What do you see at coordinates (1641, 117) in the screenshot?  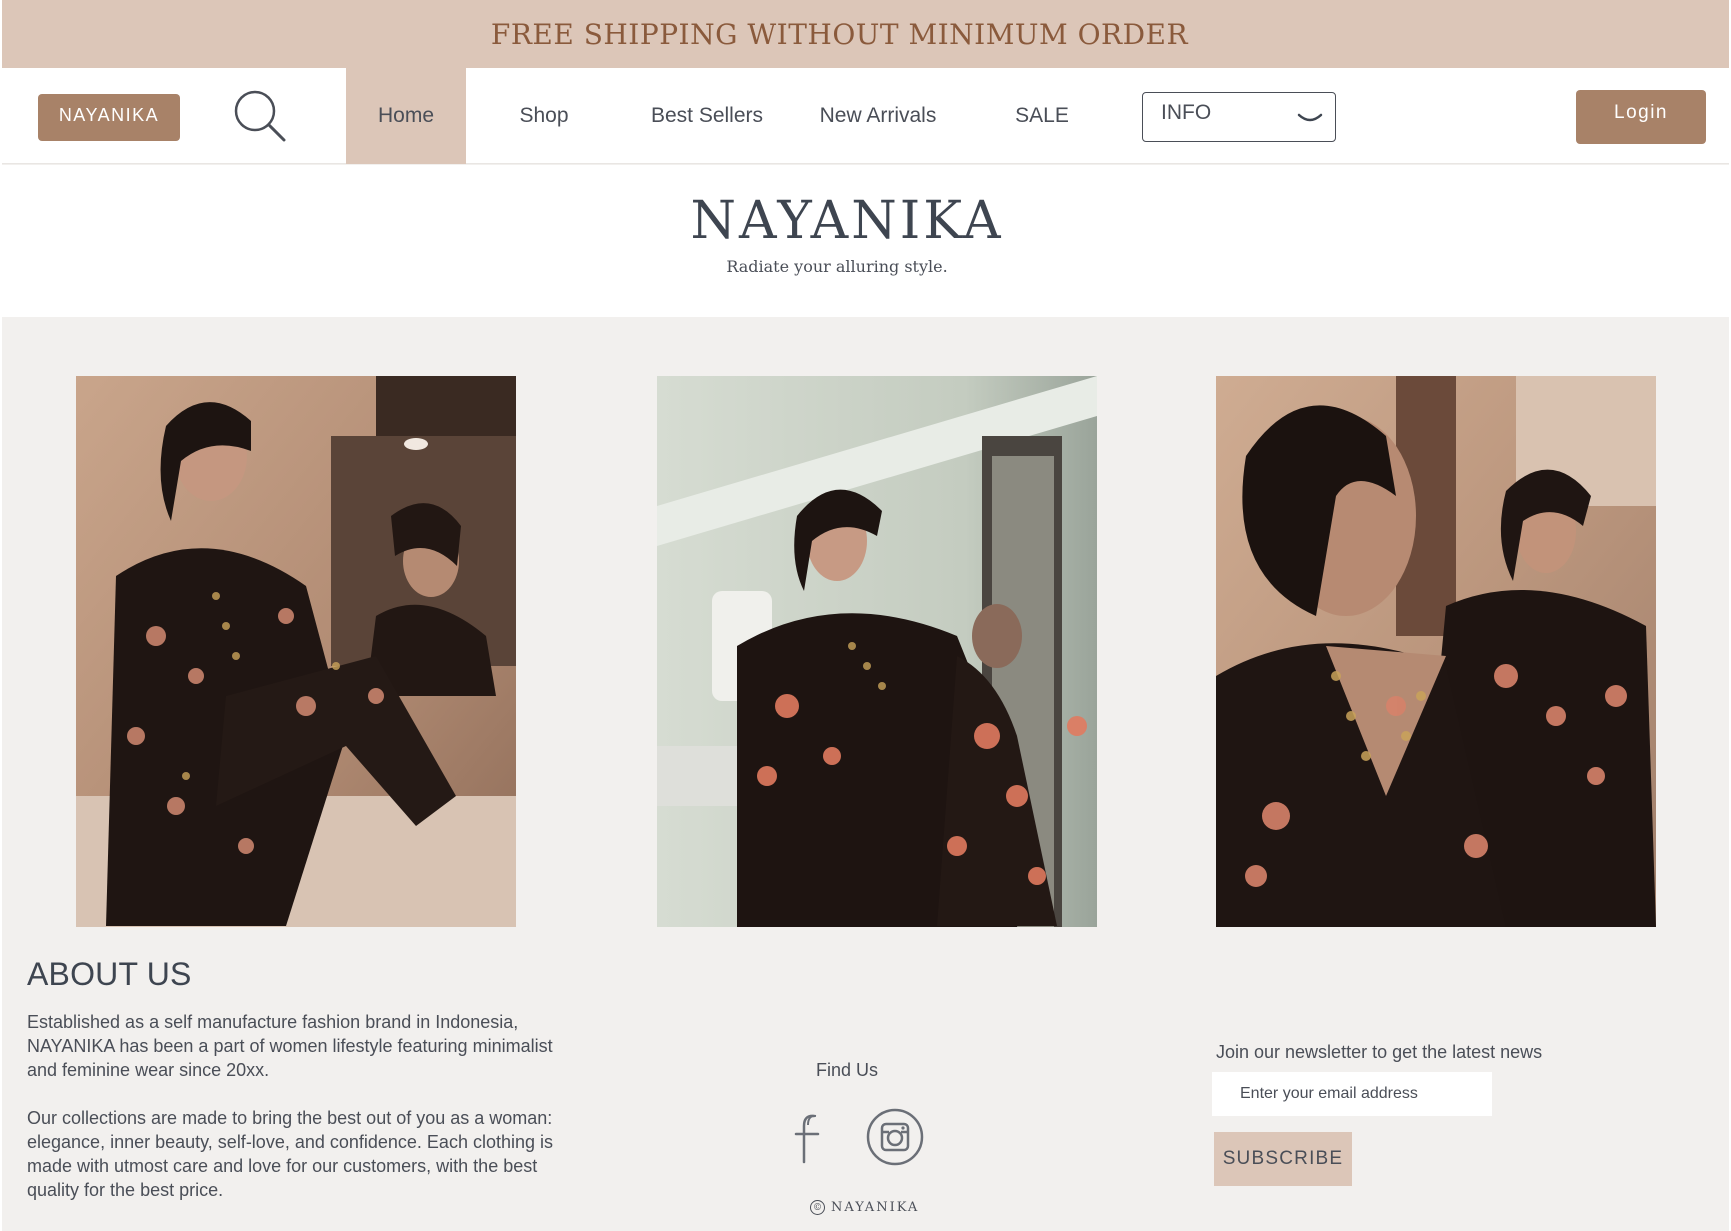 I see `login-button: Login` at bounding box center [1641, 117].